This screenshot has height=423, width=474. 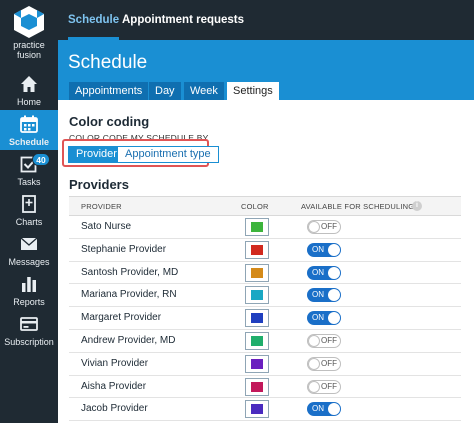 What do you see at coordinates (266, 20) in the screenshot?
I see `top-navigation-bar: Schedule Appointment requests` at bounding box center [266, 20].